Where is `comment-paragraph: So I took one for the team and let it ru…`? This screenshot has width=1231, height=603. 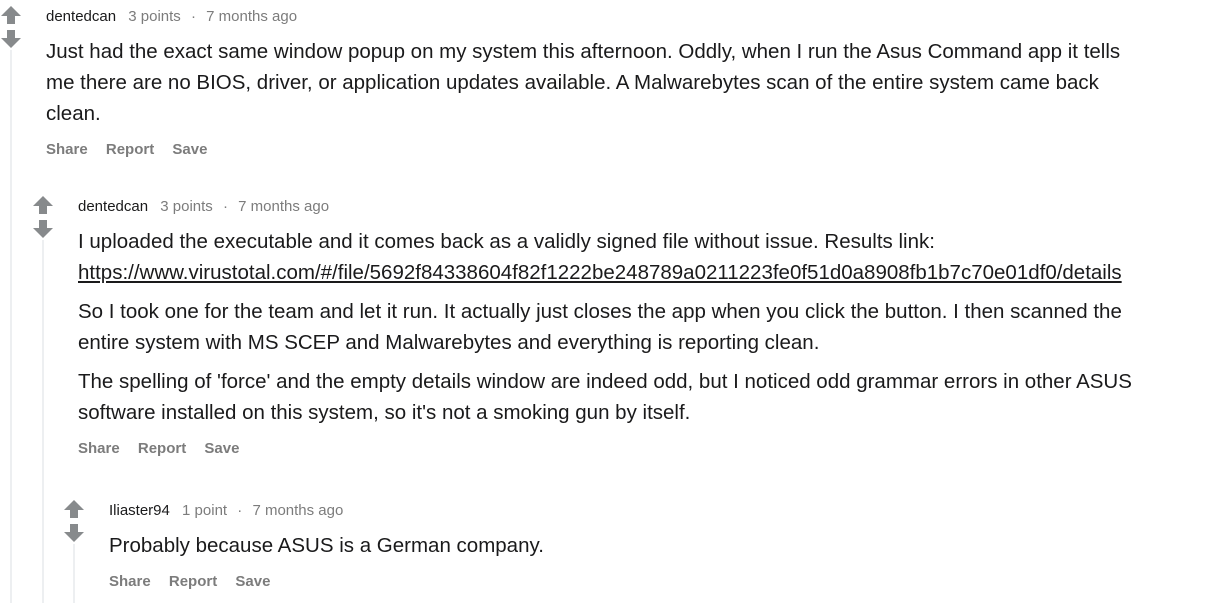 comment-paragraph: So I took one for the team and let it ru… is located at coordinates (651, 327).